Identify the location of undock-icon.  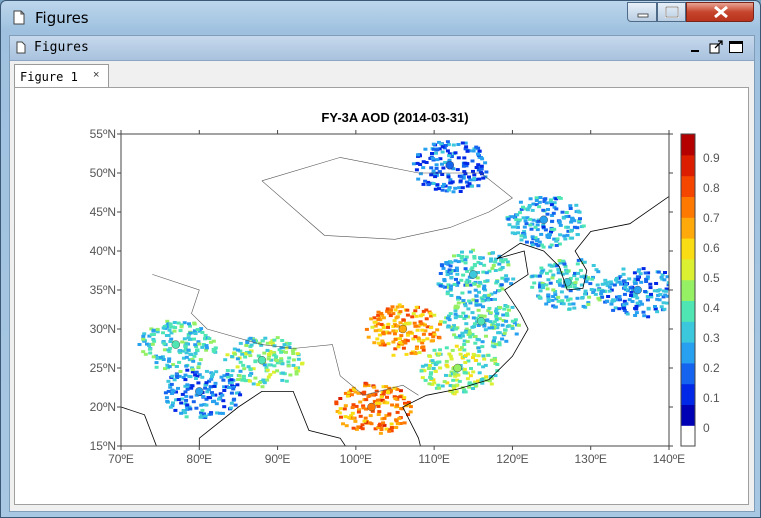
(716, 47).